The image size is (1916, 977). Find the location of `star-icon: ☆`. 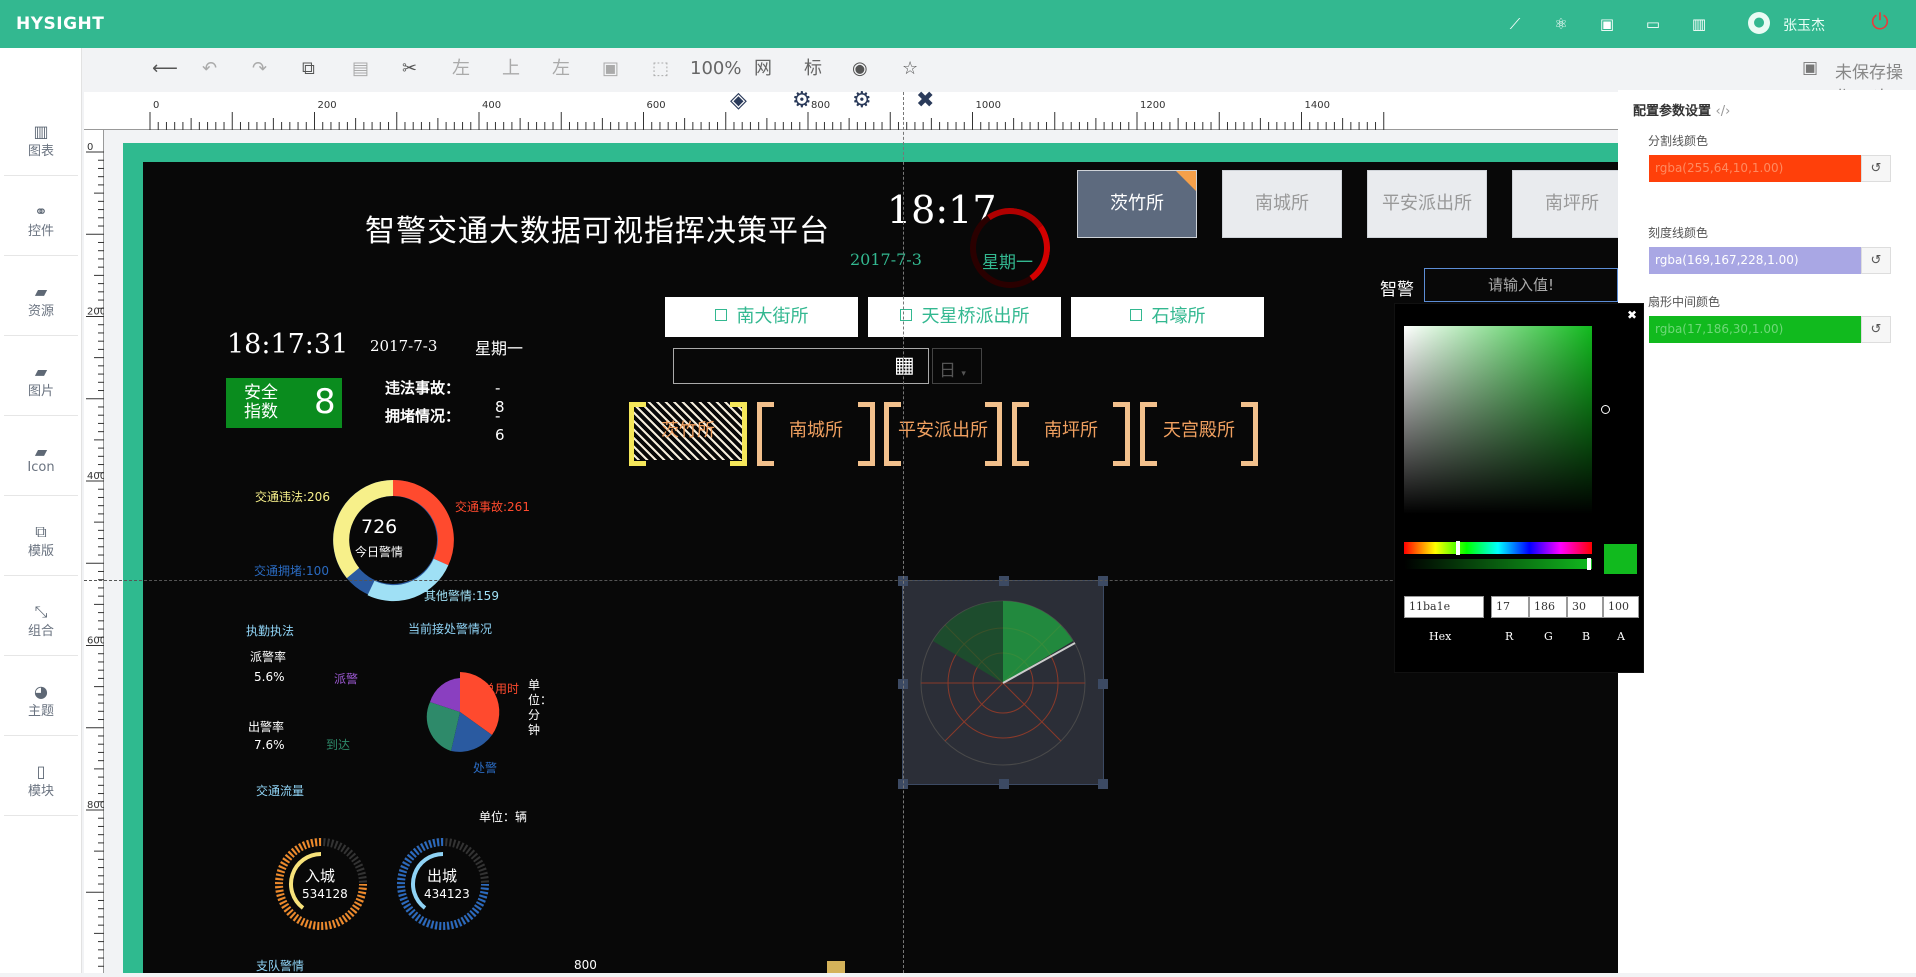

star-icon: ☆ is located at coordinates (910, 69).